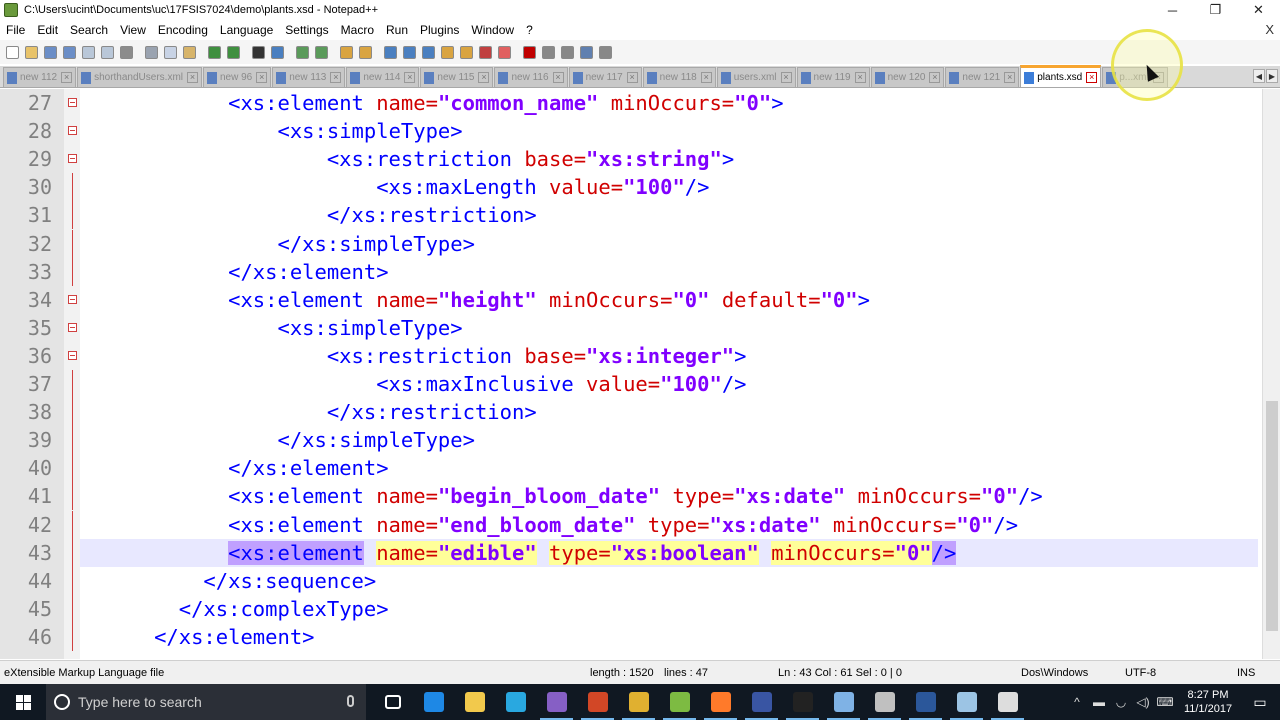 This screenshot has height=720, width=1280. I want to click on sync-horizontal-button, so click(365, 52).